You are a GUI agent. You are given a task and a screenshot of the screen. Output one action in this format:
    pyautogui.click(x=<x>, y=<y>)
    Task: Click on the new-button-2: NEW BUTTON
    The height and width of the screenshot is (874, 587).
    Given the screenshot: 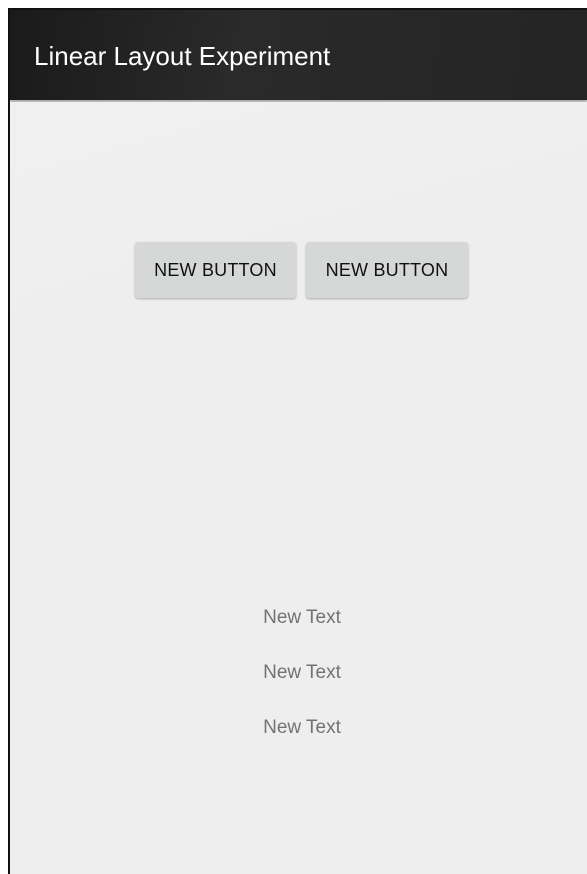 What is the action you would take?
    pyautogui.click(x=387, y=270)
    